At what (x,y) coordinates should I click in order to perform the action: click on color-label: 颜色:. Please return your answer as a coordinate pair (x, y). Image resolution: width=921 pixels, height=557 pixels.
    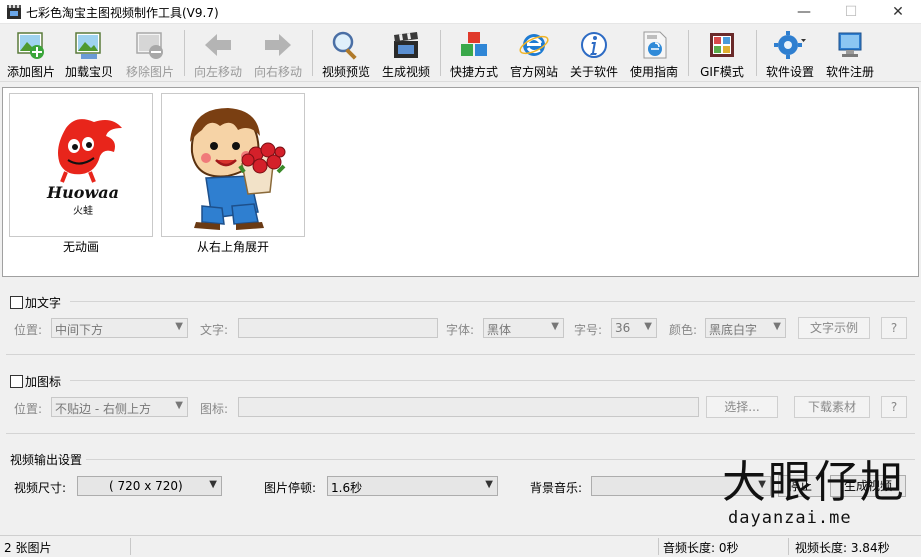
    Looking at the image, I should click on (683, 330).